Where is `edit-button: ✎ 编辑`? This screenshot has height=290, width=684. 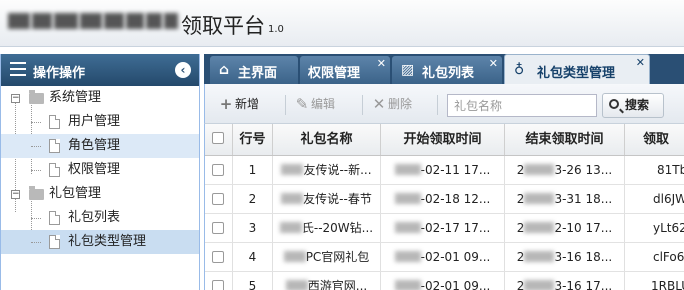
edit-button: ✎ 编辑 is located at coordinates (314, 105).